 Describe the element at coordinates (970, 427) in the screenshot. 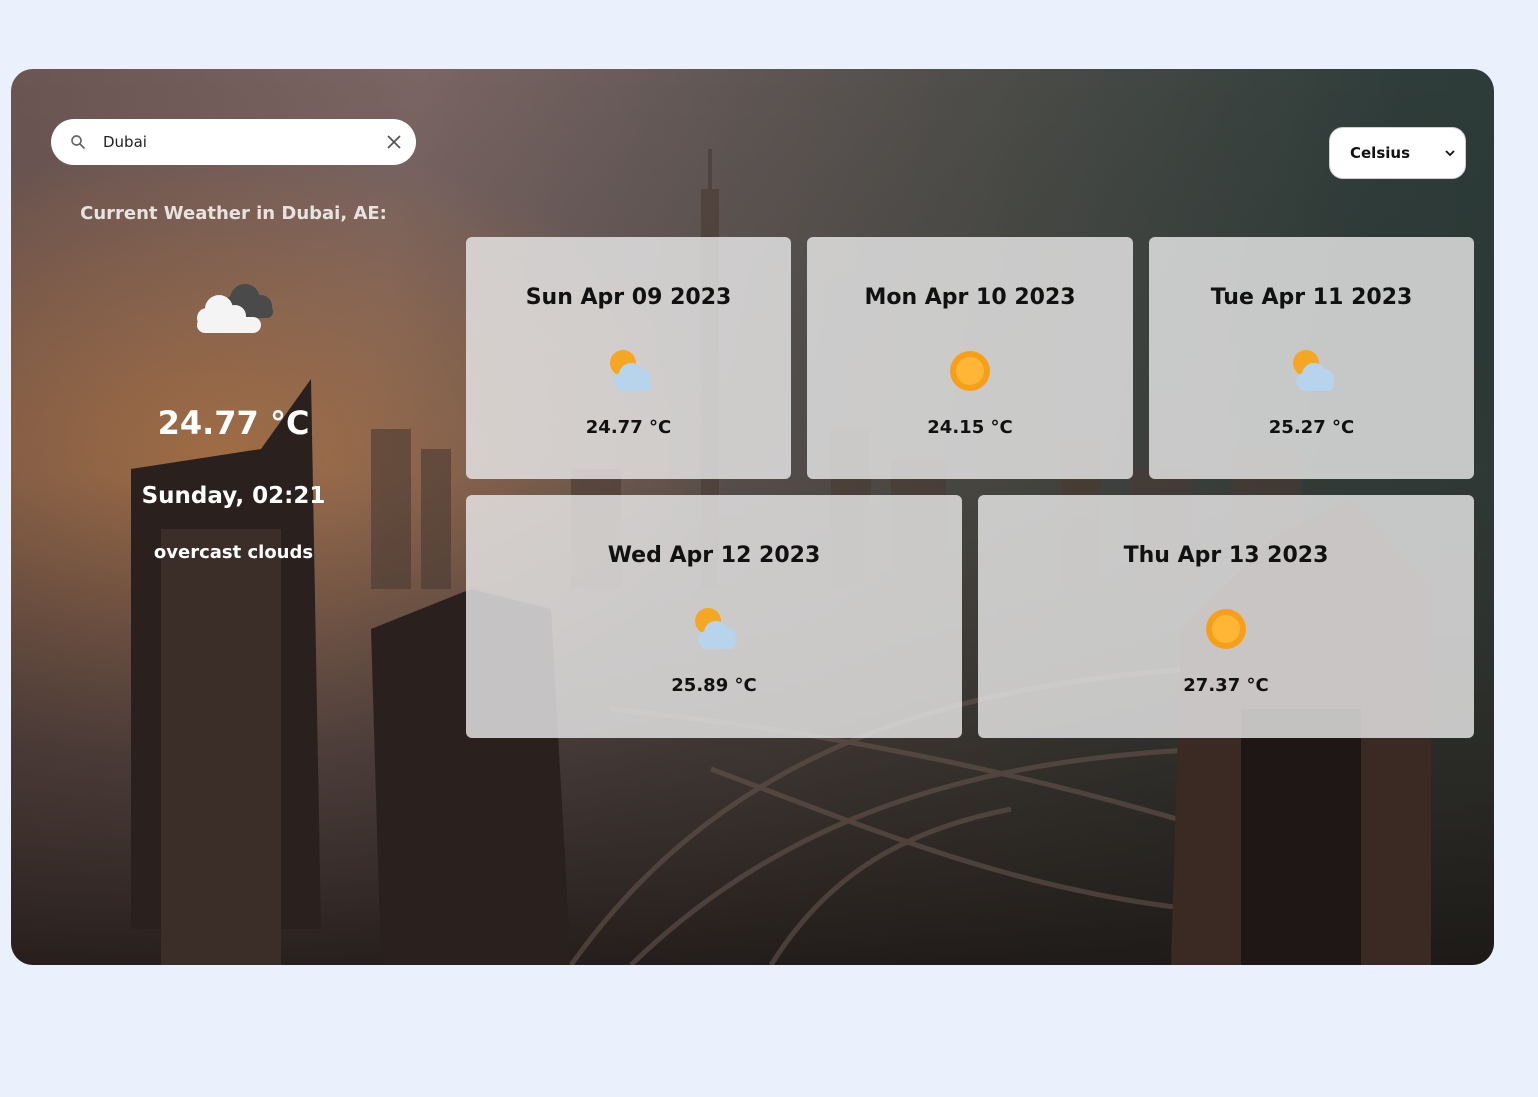

I see `forecast-temp: 24.15 °C` at that location.